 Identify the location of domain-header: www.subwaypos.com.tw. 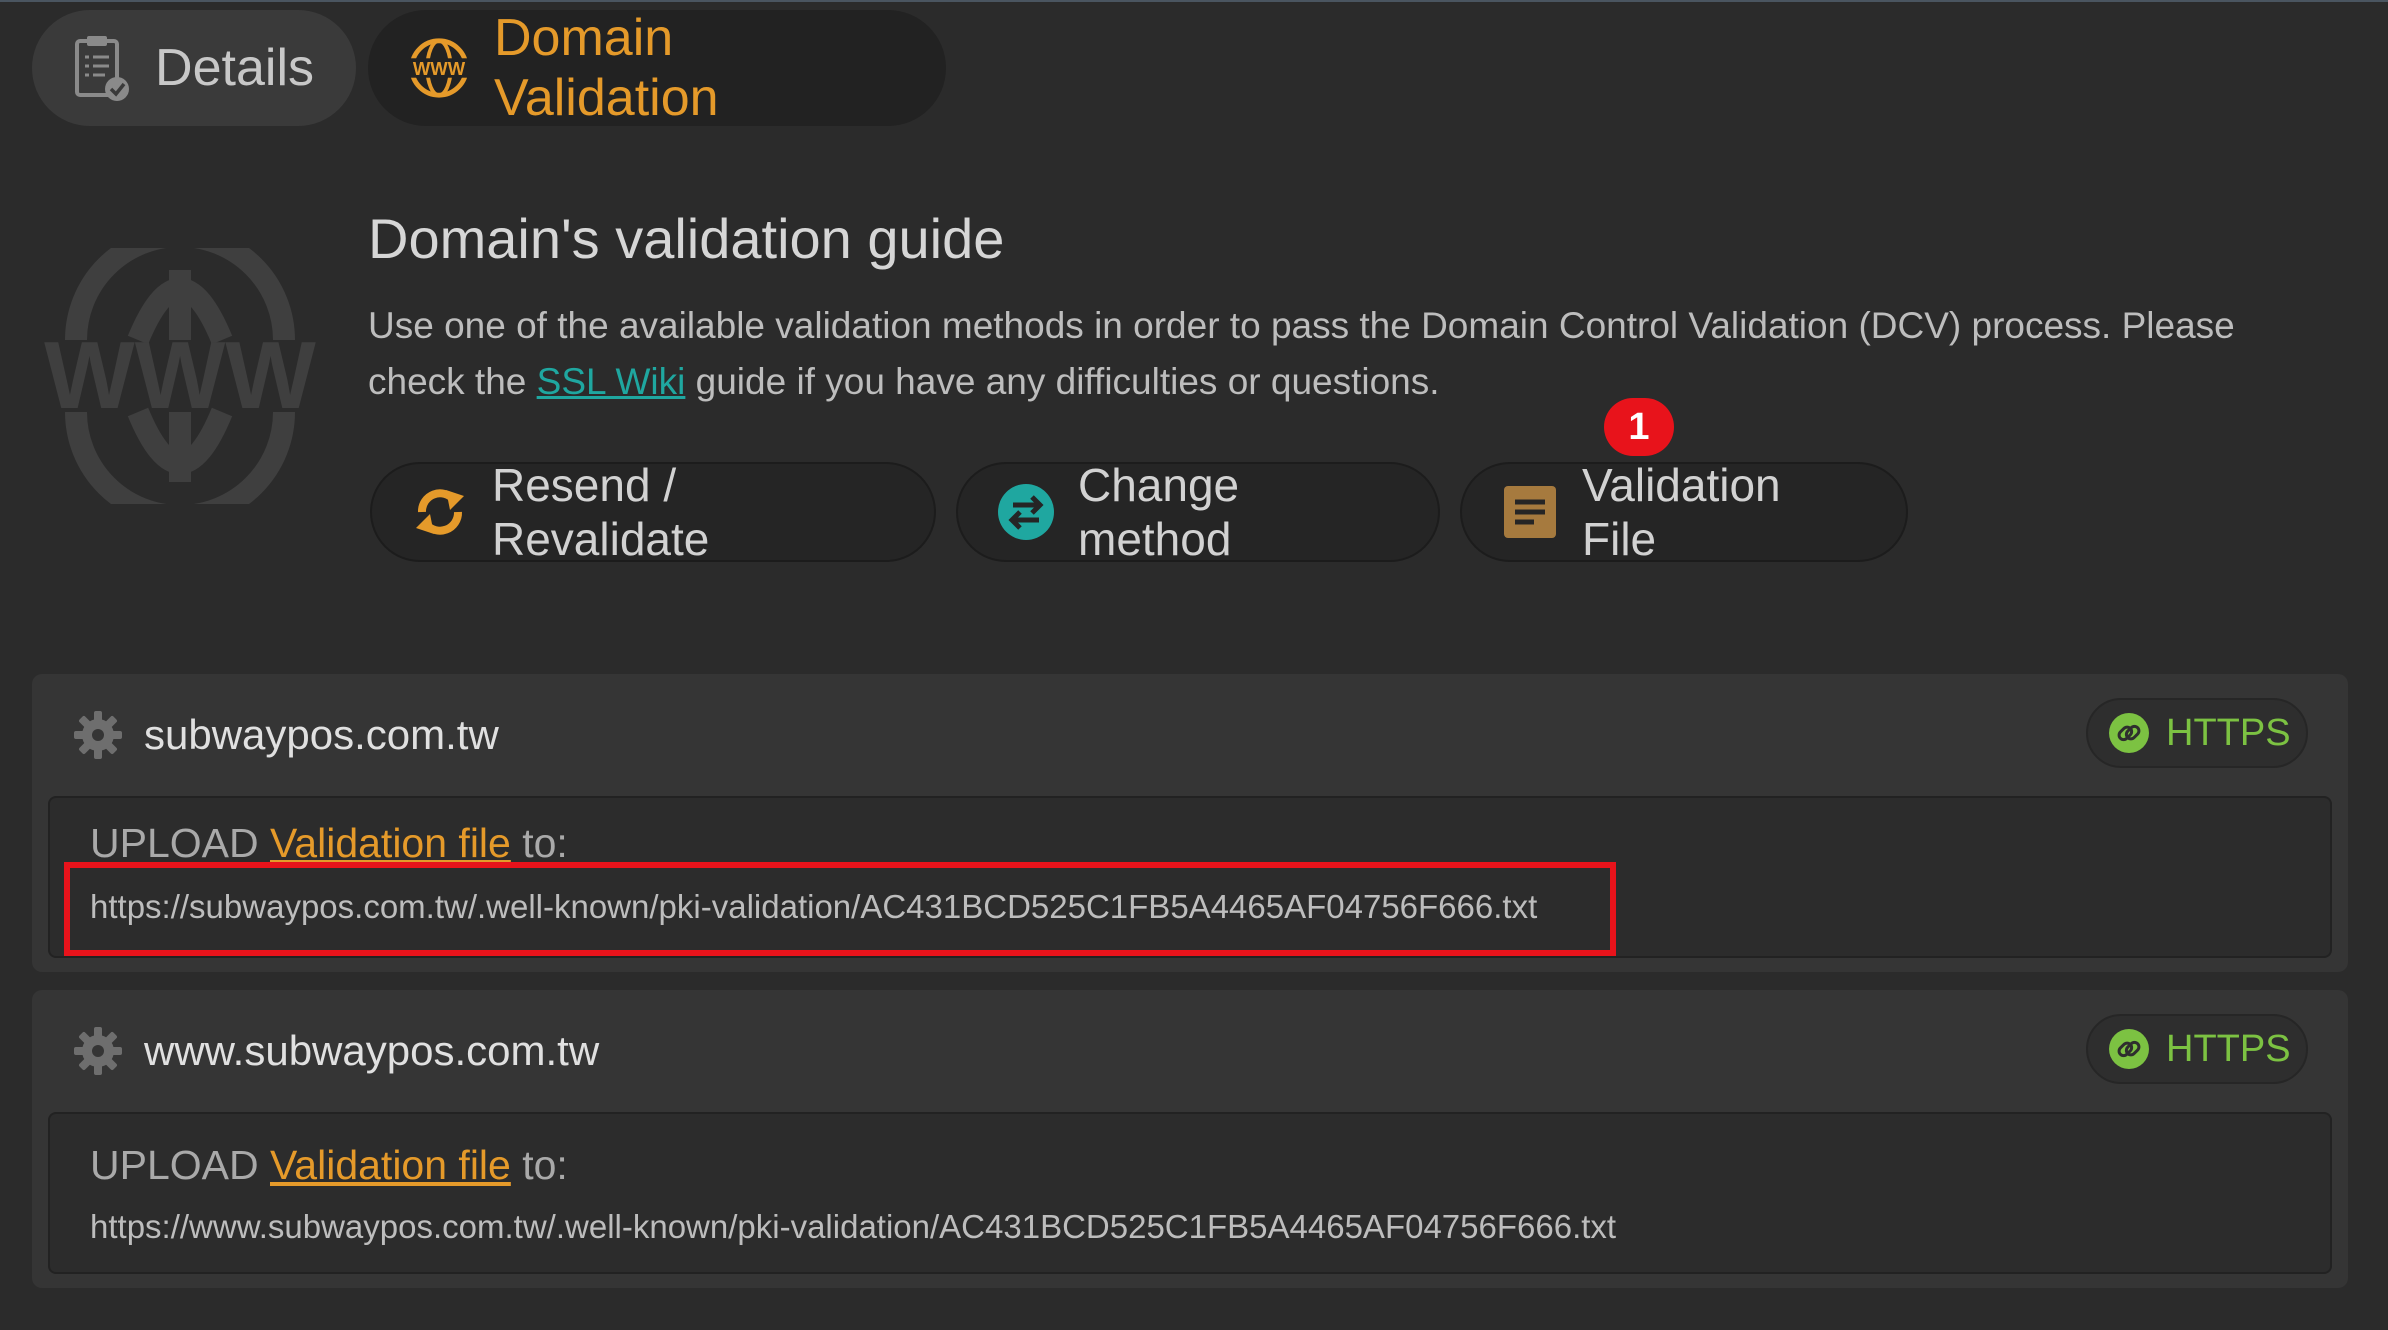
(335, 1051).